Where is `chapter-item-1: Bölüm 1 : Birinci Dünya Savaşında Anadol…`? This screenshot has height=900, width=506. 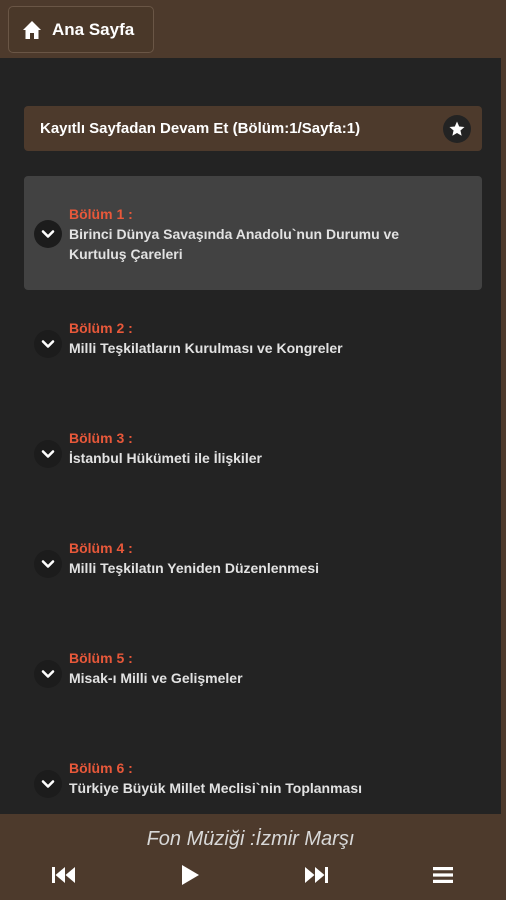 chapter-item-1: Bölüm 1 : Birinci Dünya Savaşında Anadol… is located at coordinates (253, 233).